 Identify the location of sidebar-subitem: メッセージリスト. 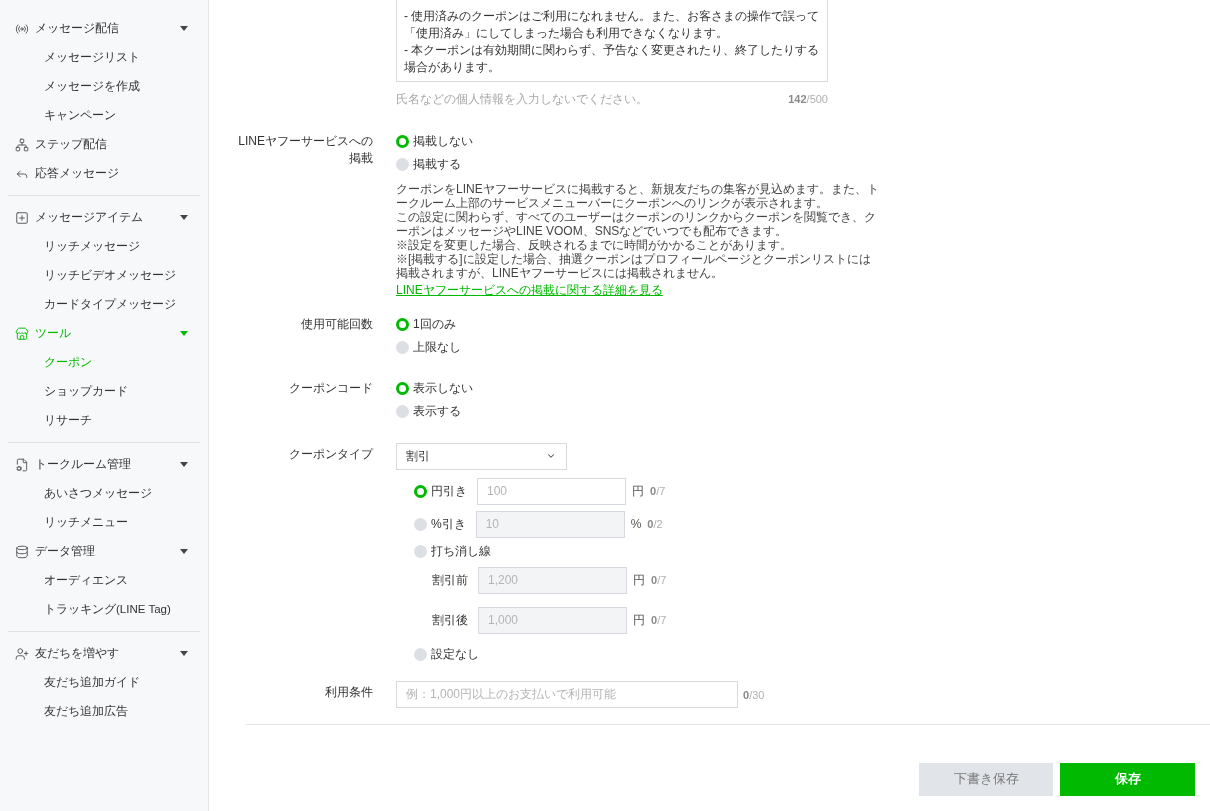
(104, 57).